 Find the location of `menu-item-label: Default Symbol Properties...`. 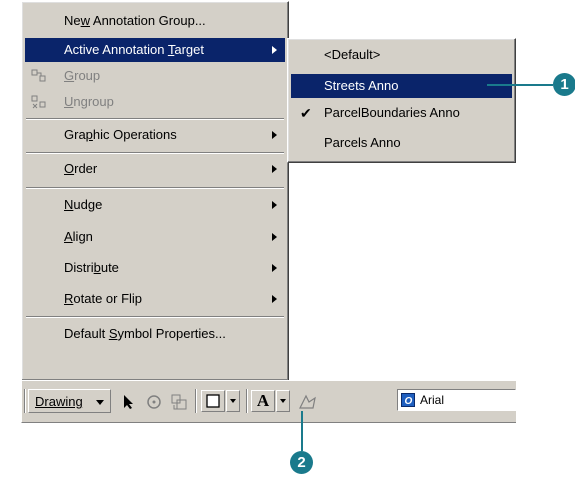

menu-item-label: Default Symbol Properties... is located at coordinates (145, 333).